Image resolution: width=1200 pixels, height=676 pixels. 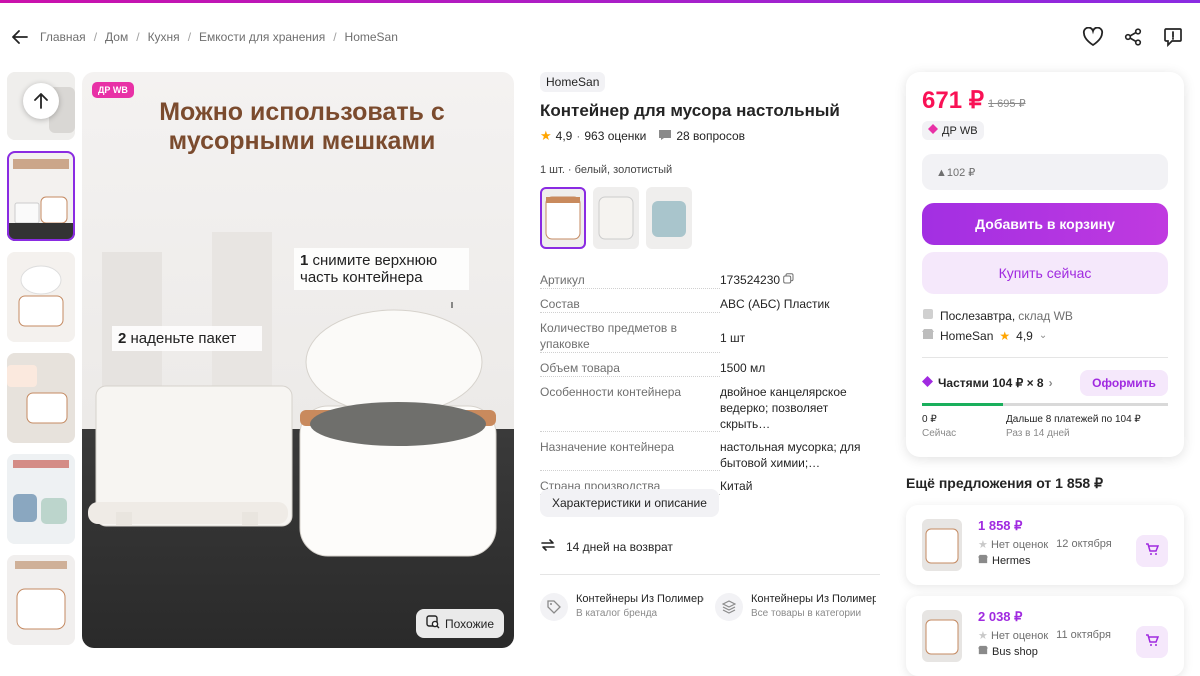 What do you see at coordinates (262, 37) in the screenshot?
I see `breadcrumb-item: Емкости для хранения` at bounding box center [262, 37].